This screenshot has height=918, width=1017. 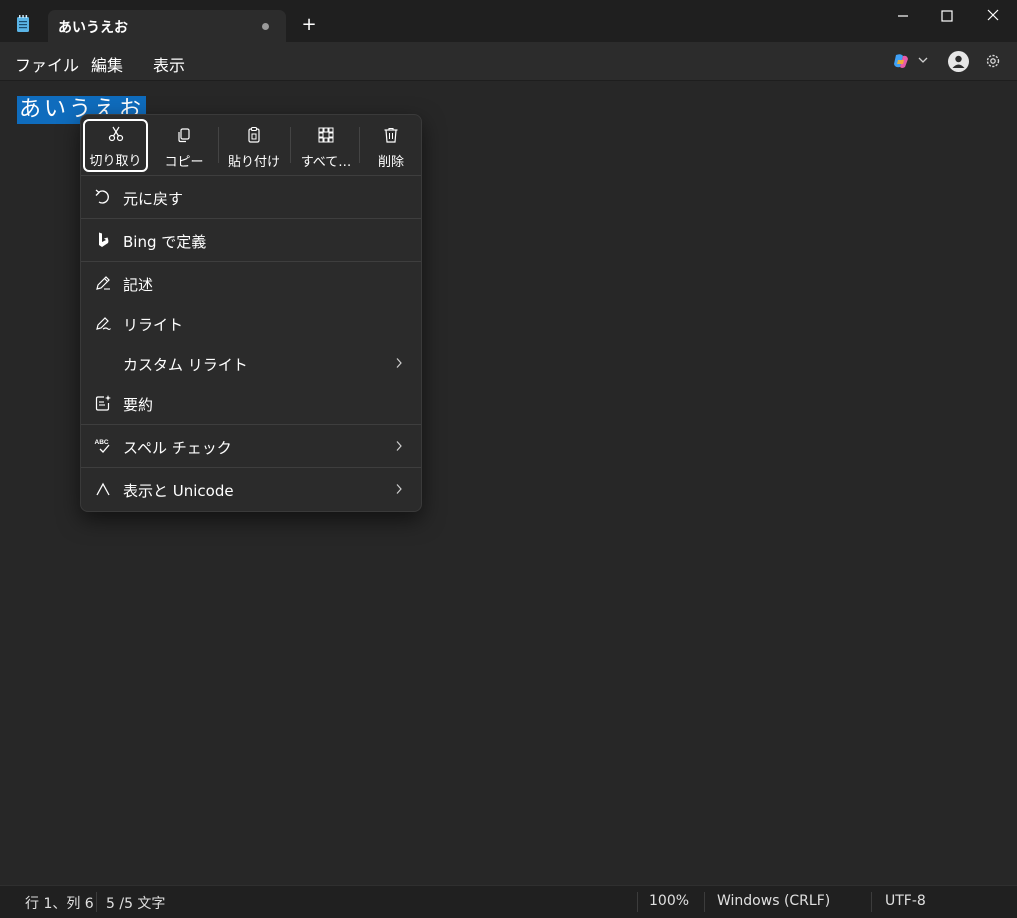 I want to click on cut-label: 切り取り, so click(x=115, y=161).